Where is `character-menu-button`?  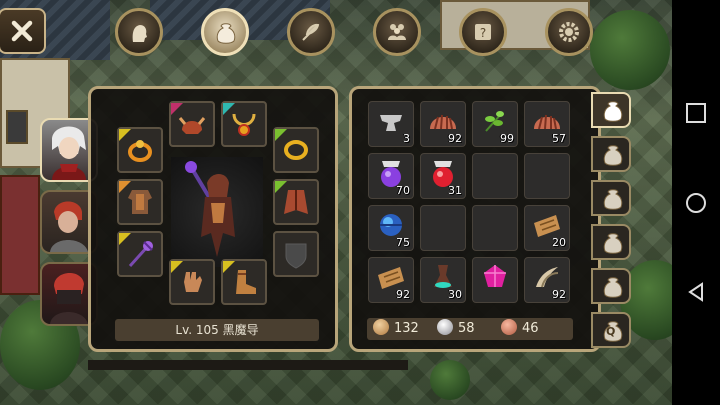
character-menu-button is located at coordinates (139, 32).